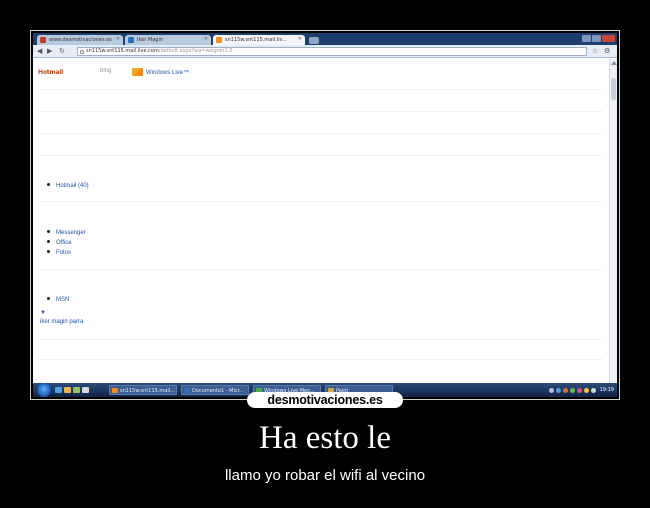  What do you see at coordinates (325, 400) in the screenshot?
I see `site-logo: desmotivaciones.es` at bounding box center [325, 400].